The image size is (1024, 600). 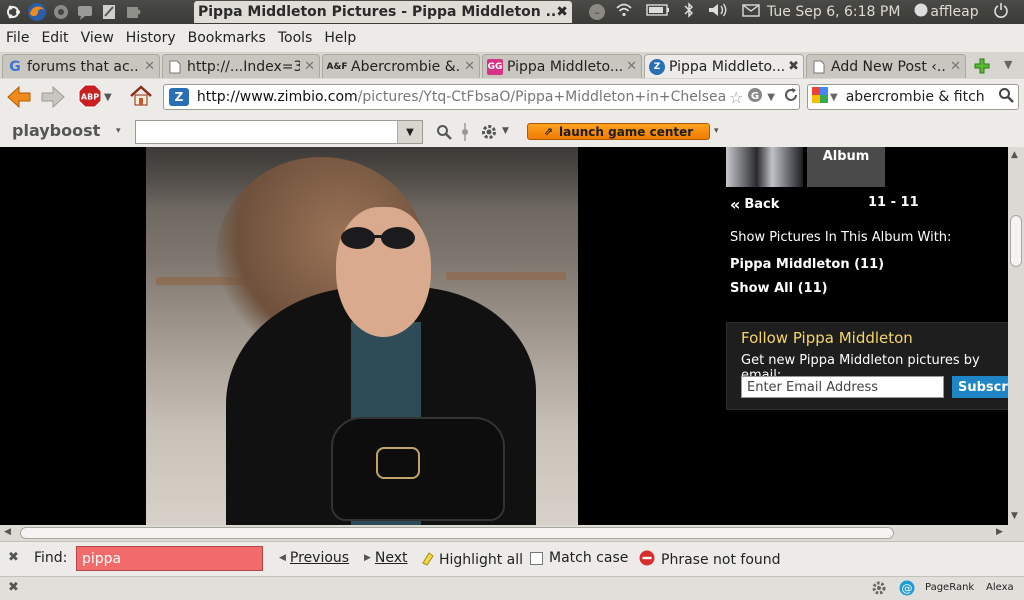 I want to click on tab-add-post: Add New Post ‹... ✕, so click(x=886, y=66).